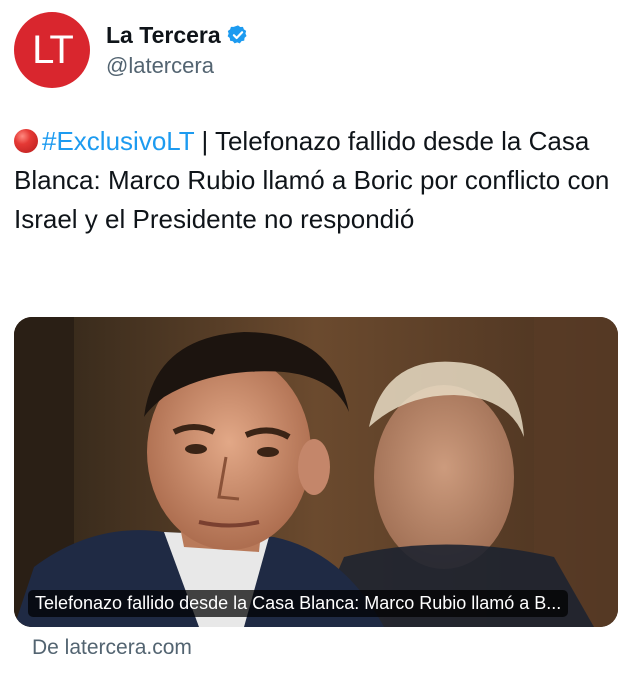 The width and height of the screenshot is (633, 680). I want to click on verified-badge-icon, so click(237, 34).